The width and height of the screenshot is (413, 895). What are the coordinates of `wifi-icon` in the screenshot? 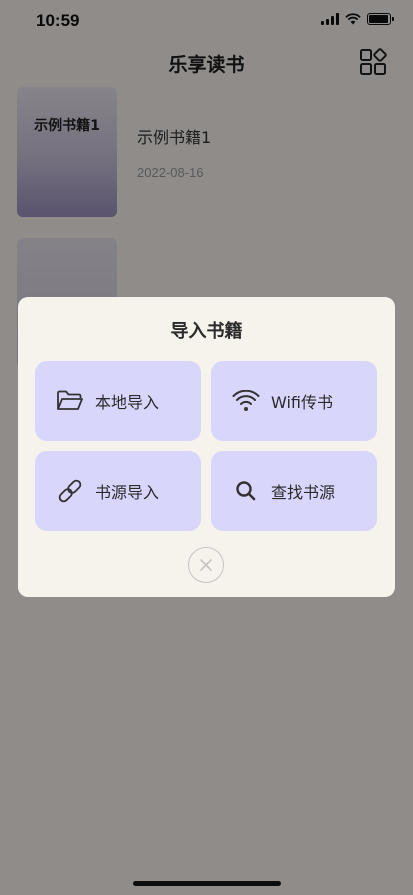 It's located at (246, 401).